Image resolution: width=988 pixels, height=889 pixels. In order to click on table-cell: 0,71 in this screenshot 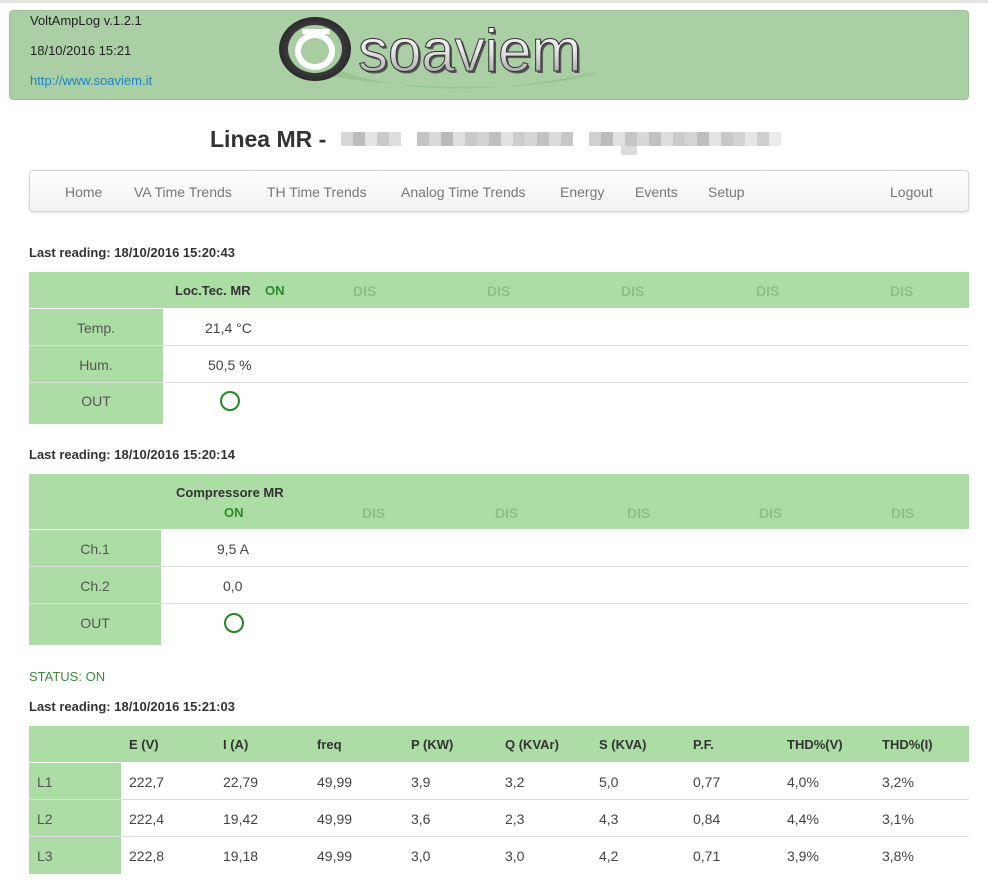, I will do `click(707, 856)`.